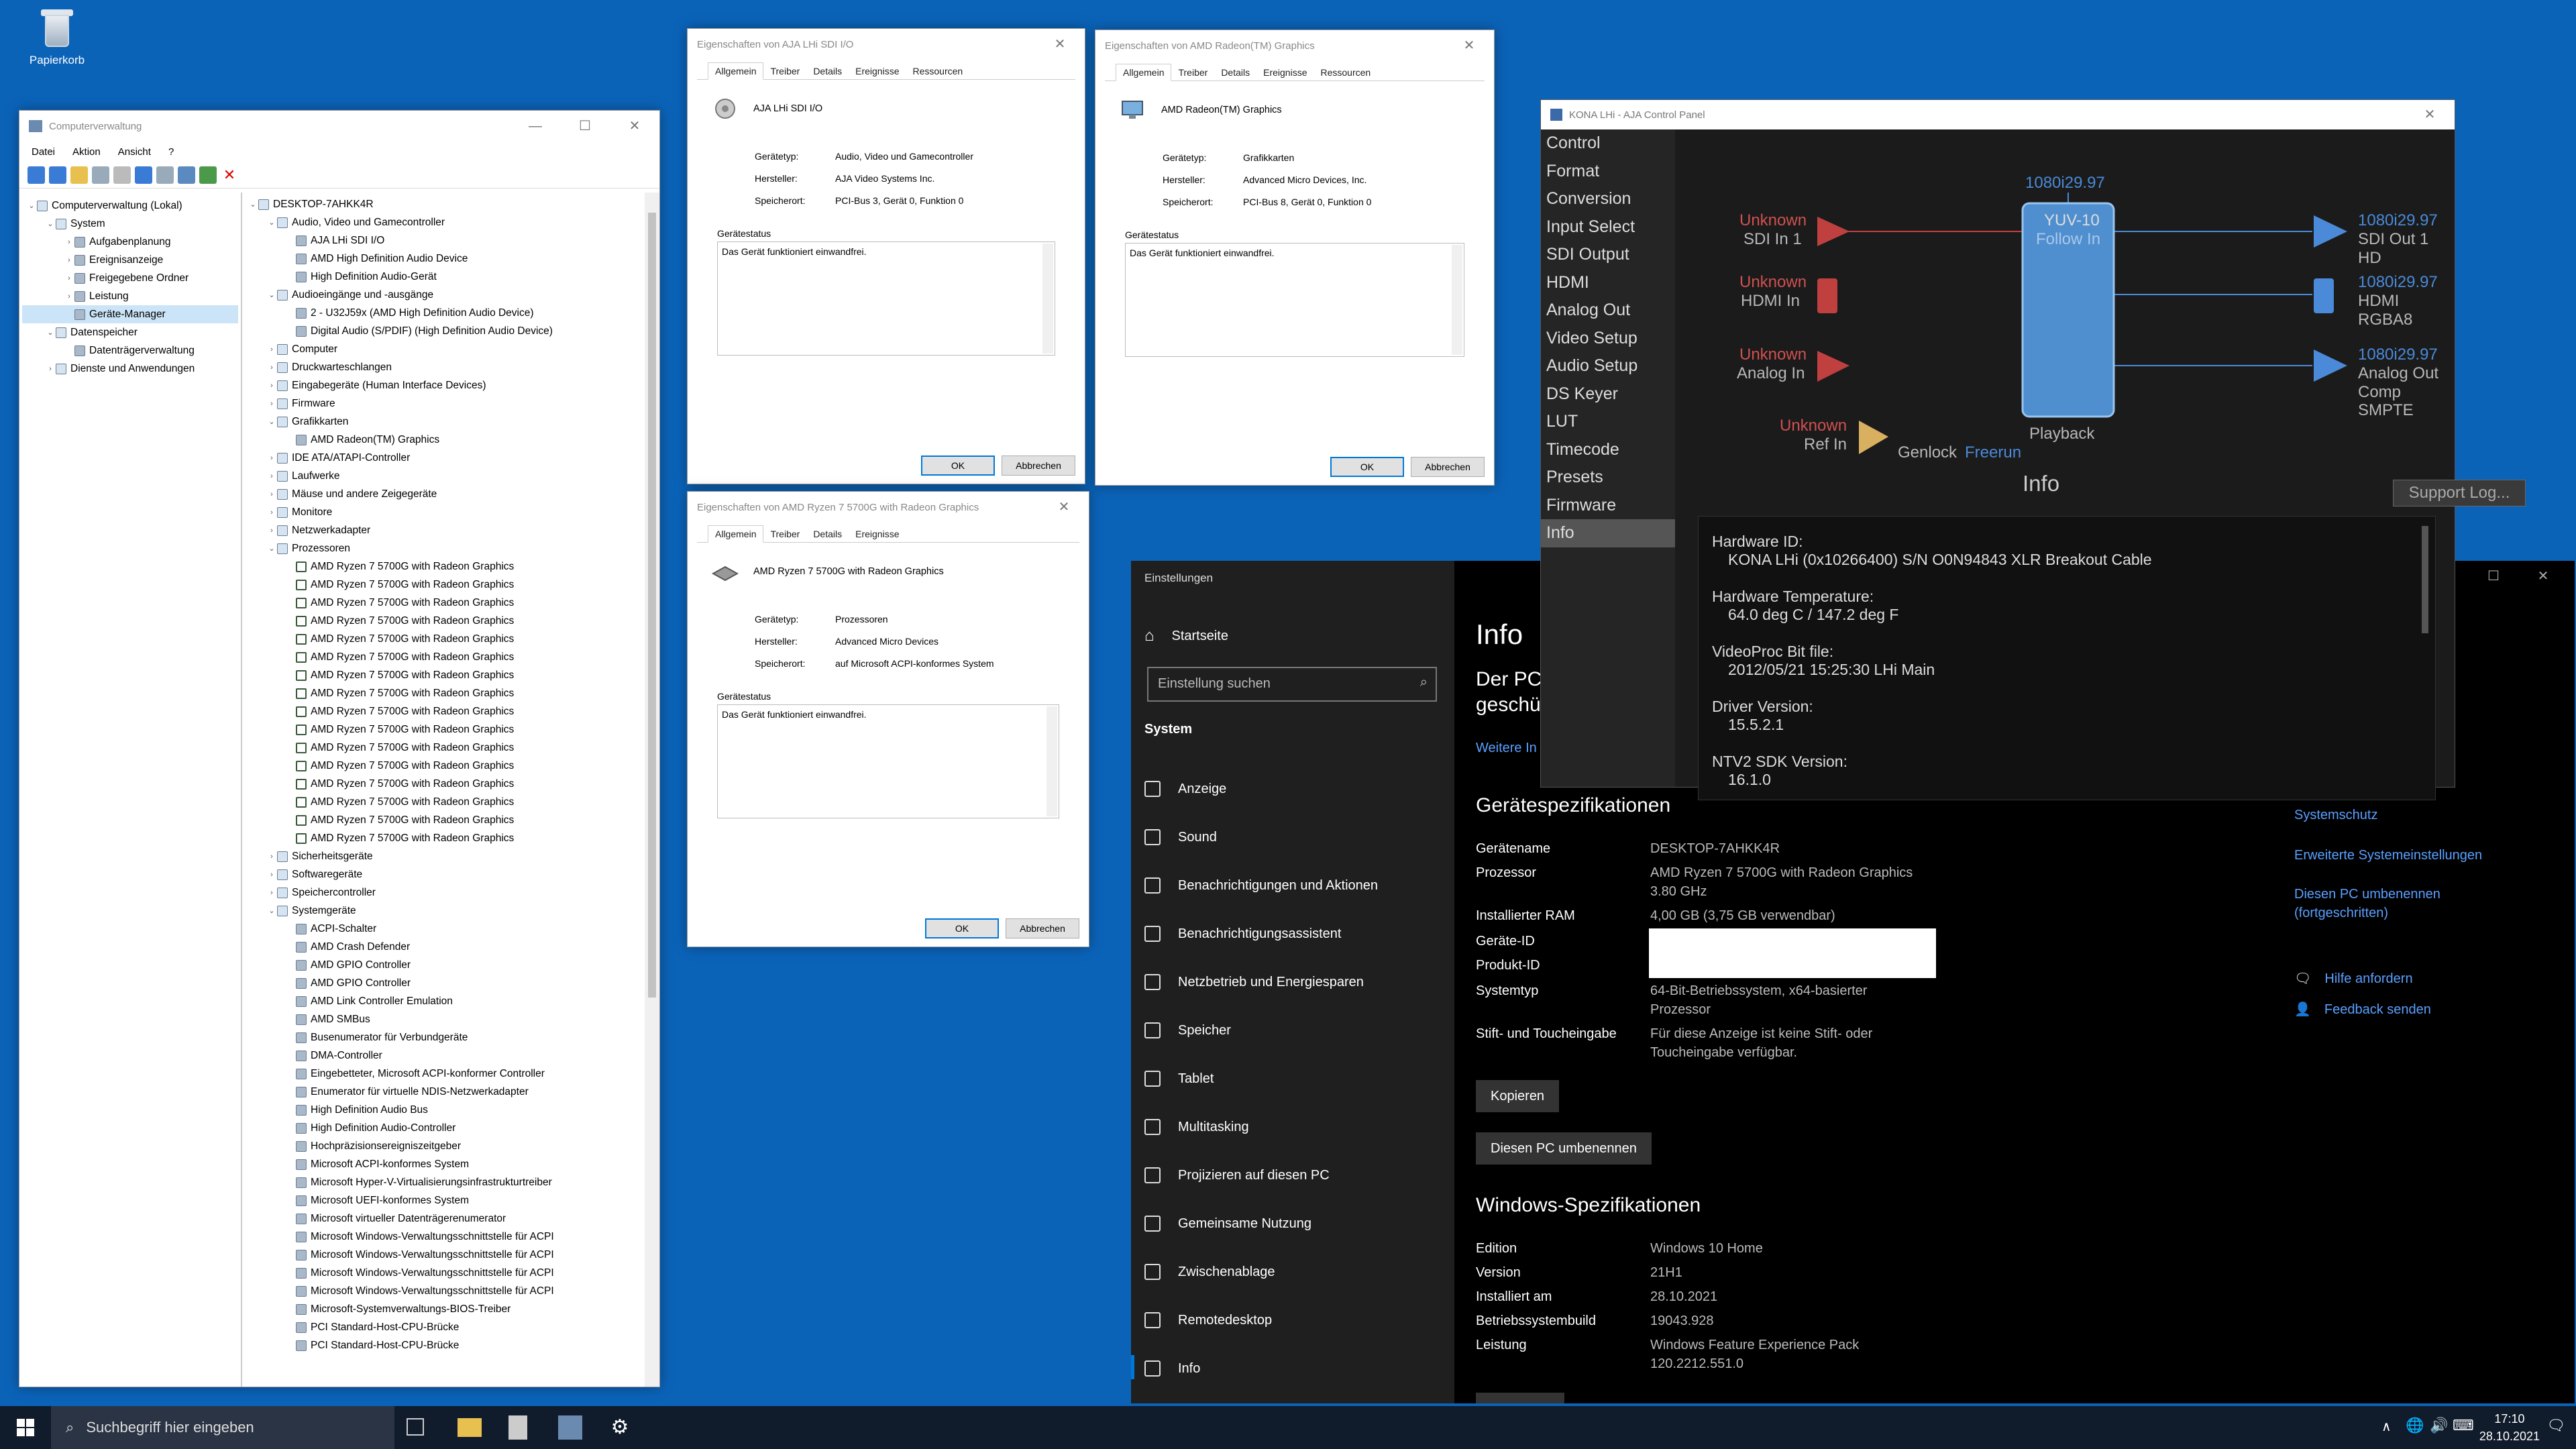 This screenshot has height=1449, width=2576. What do you see at coordinates (450, 1110) in the screenshot?
I see `tree-item-high-definition-audio-bus: High Definition Audio Bus` at bounding box center [450, 1110].